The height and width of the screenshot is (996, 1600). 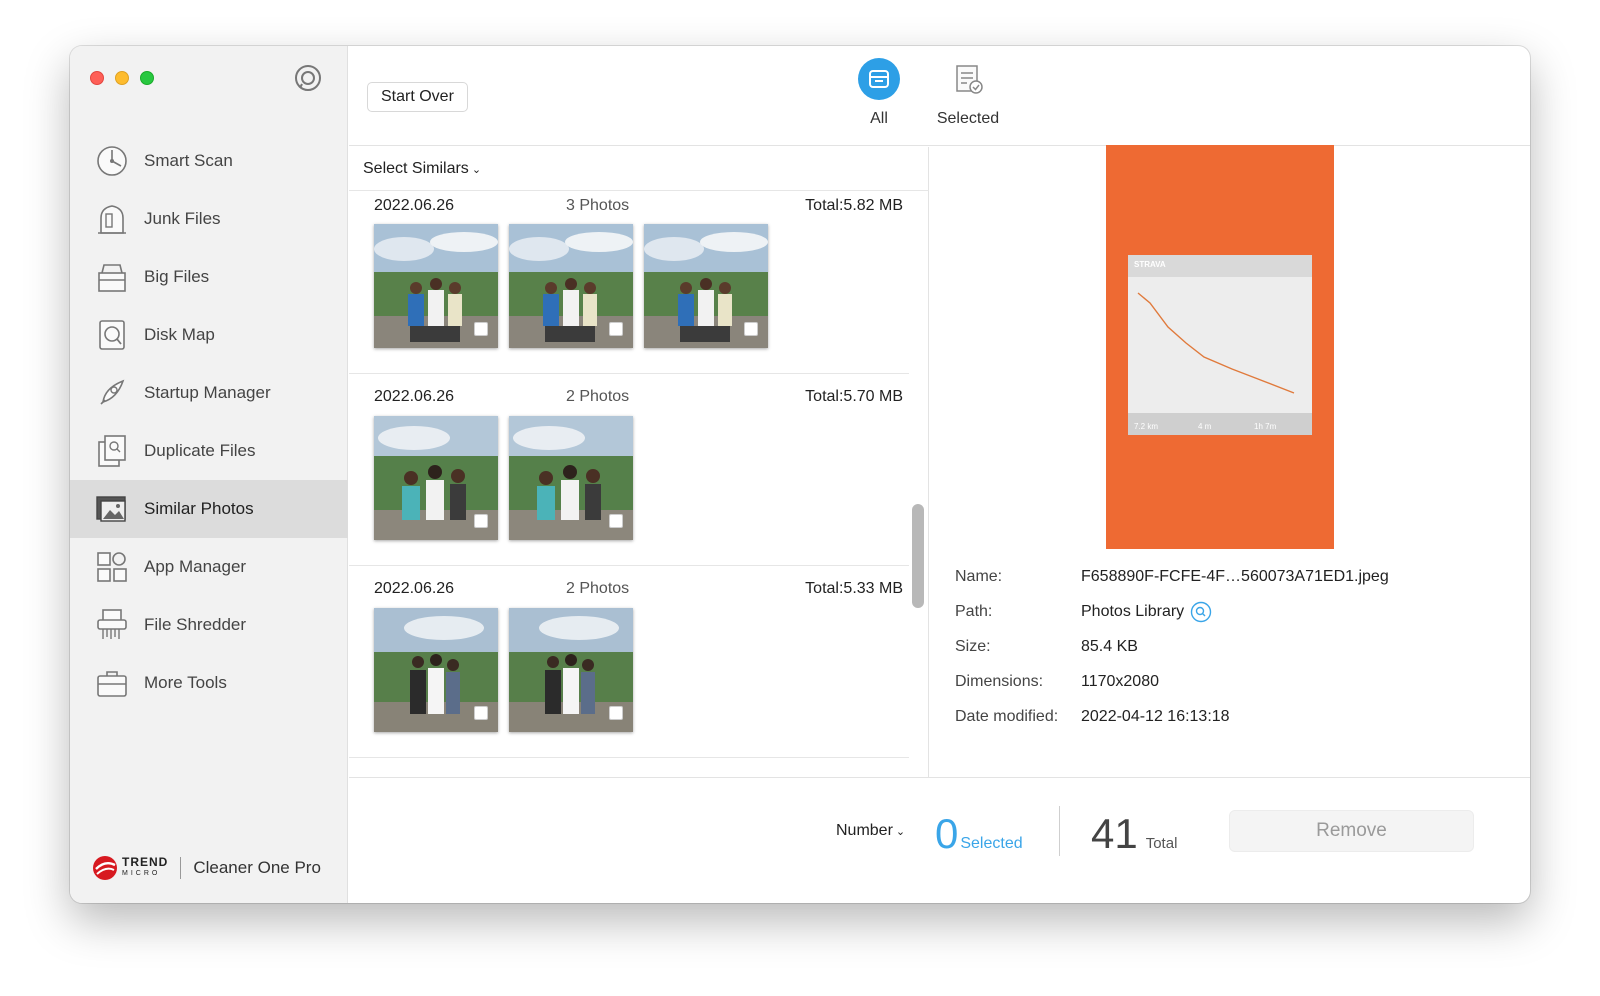 What do you see at coordinates (112, 509) in the screenshot?
I see `similar-photos-icon` at bounding box center [112, 509].